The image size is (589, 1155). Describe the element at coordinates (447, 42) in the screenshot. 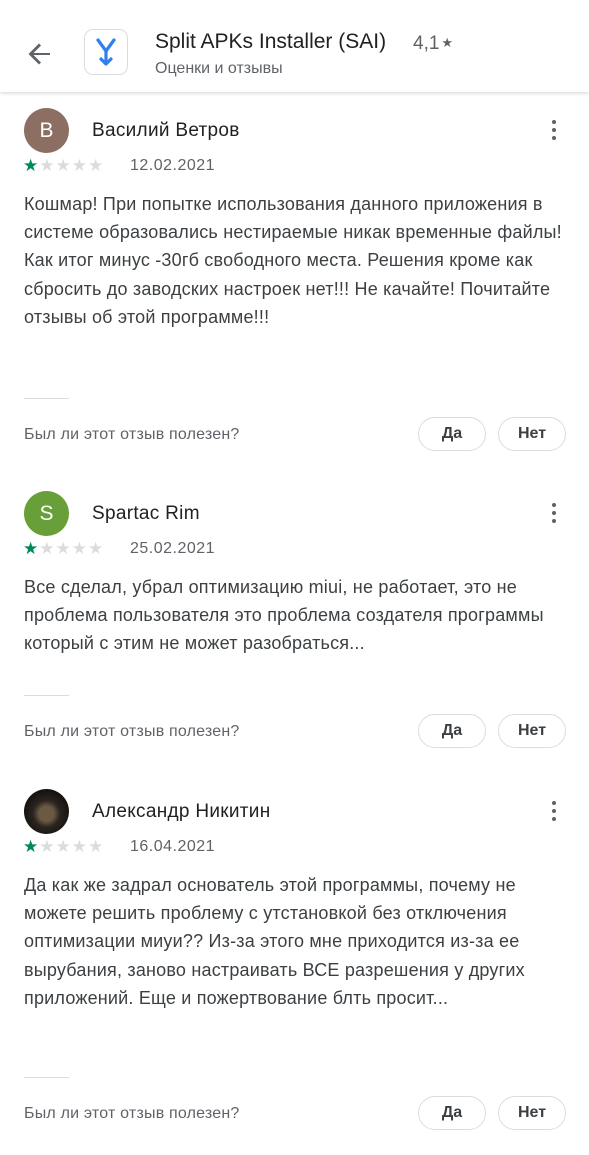

I see `star-icon: ★` at that location.